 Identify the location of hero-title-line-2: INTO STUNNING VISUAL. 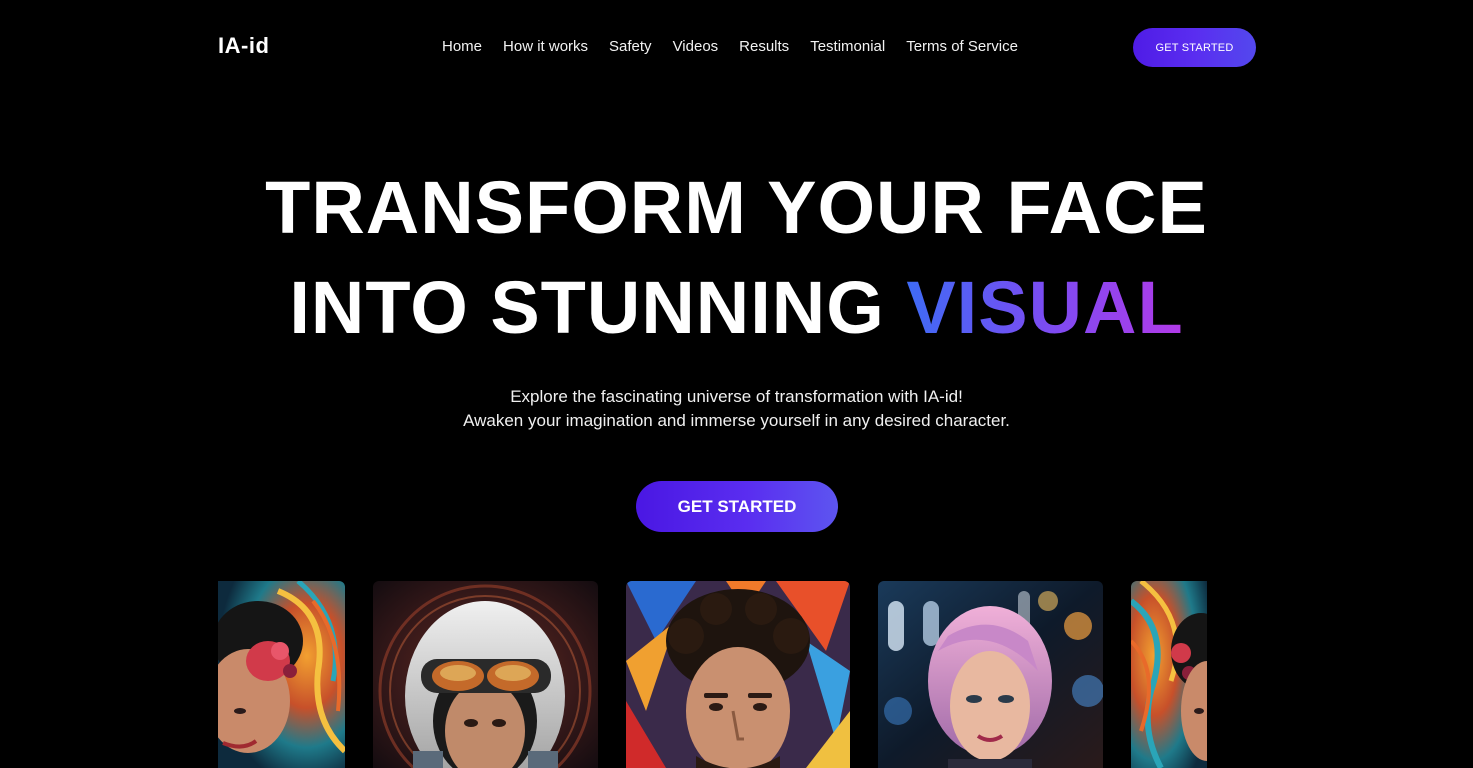
(736, 307).